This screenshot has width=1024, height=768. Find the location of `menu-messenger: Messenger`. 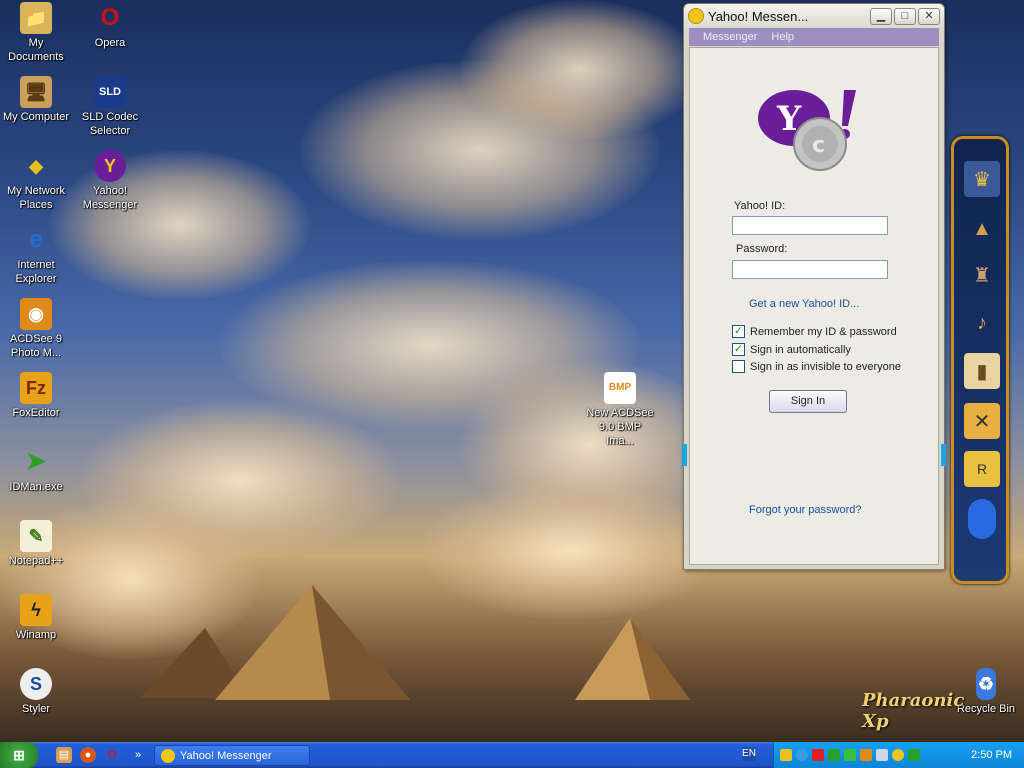

menu-messenger: Messenger is located at coordinates (730, 37).